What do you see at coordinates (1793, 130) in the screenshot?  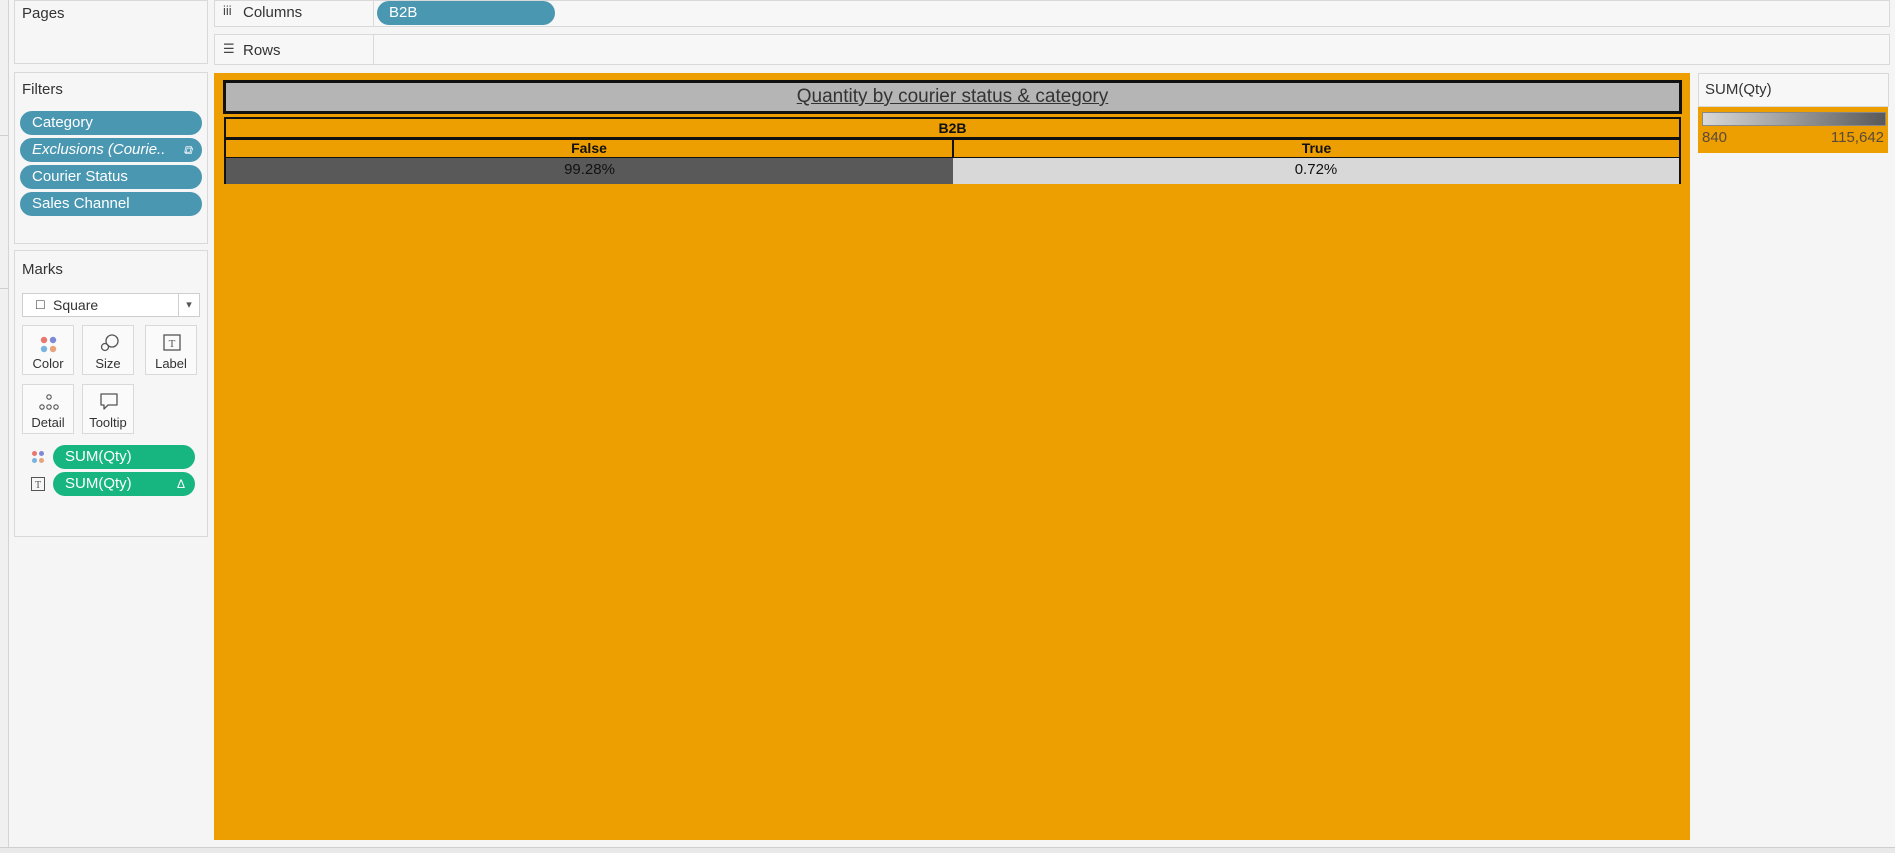 I see `legend-body: 840 115,642` at bounding box center [1793, 130].